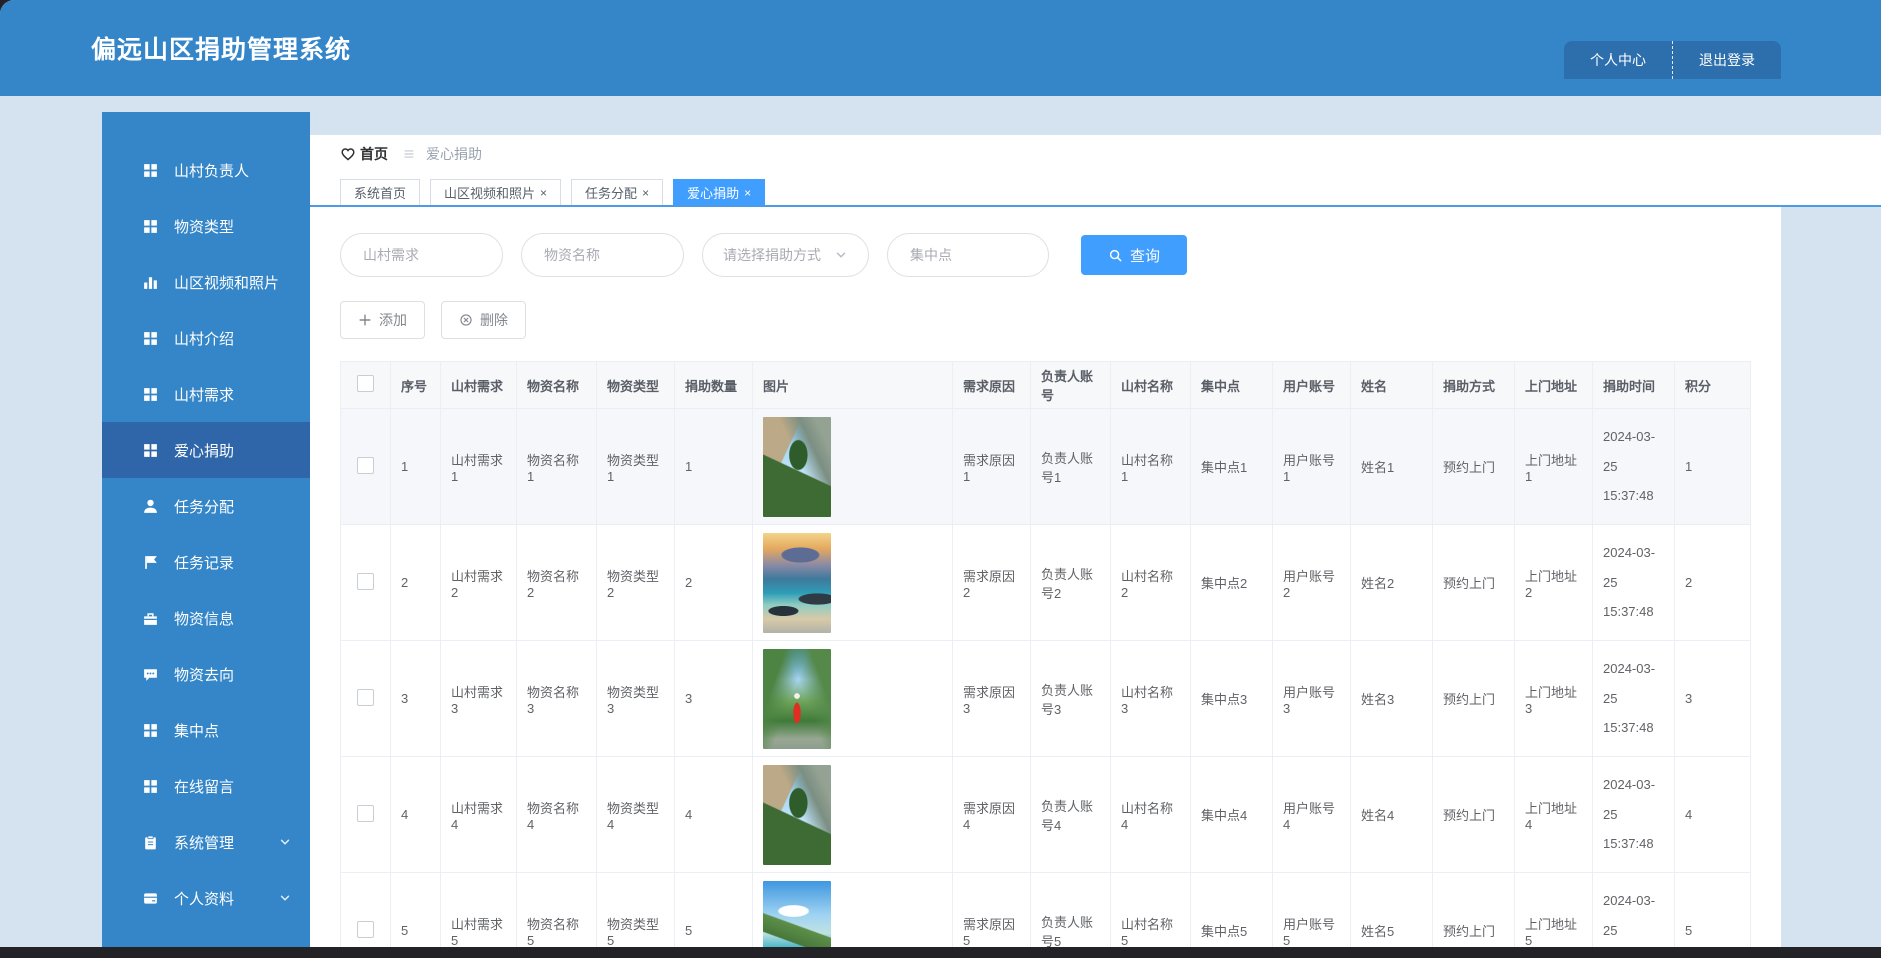 The height and width of the screenshot is (958, 1881). What do you see at coordinates (1391, 466) in the screenshot?
I see `cell-name: 姓名1` at bounding box center [1391, 466].